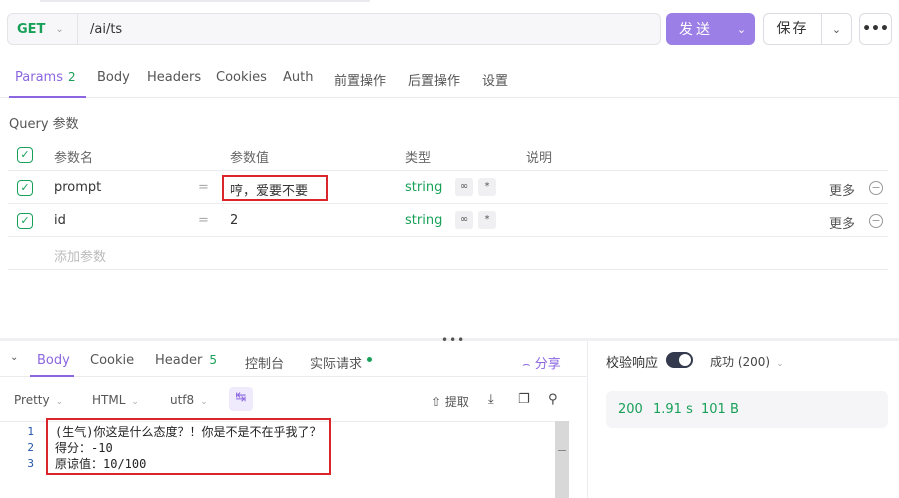 The height and width of the screenshot is (498, 899). I want to click on top-divider, so click(205, 1).